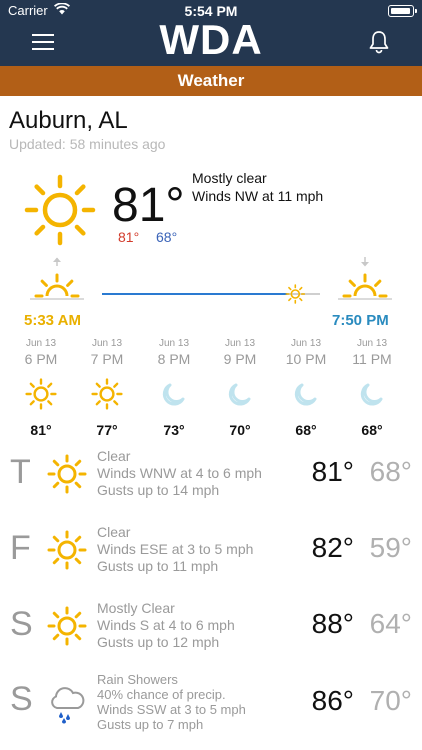 Image resolution: width=422 pixels, height=750 pixels. Describe the element at coordinates (166, 625) in the screenshot. I see `day-wind: Winds S at 4 to 6 mph` at that location.